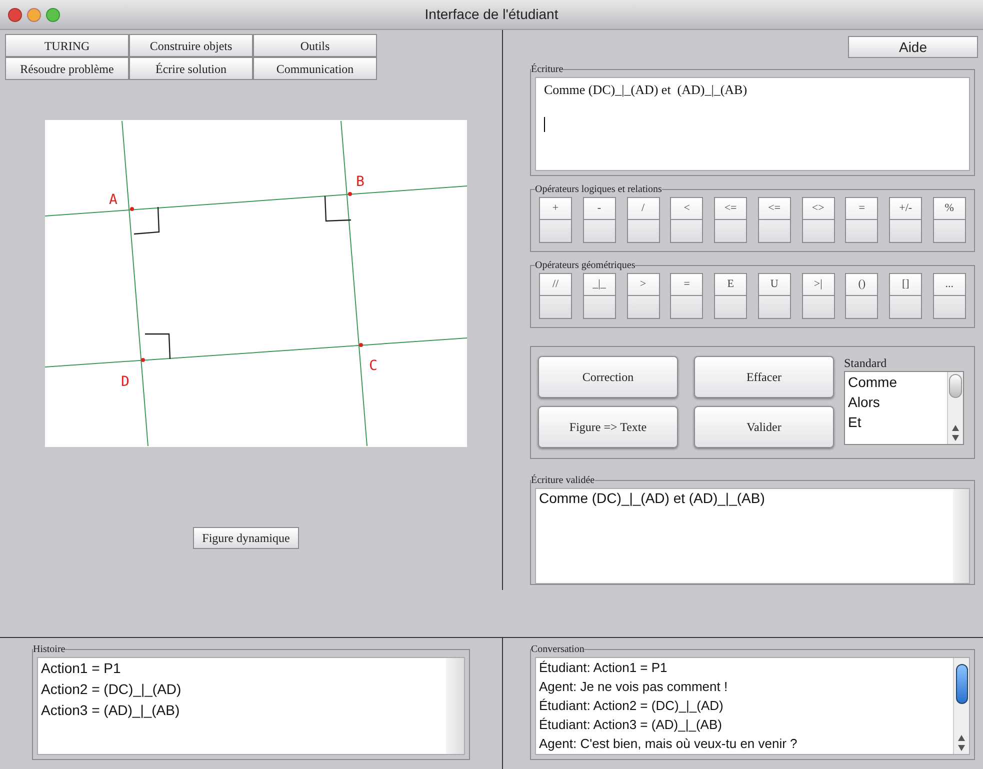  What do you see at coordinates (555, 296) in the screenshot?
I see `operator-key: //` at bounding box center [555, 296].